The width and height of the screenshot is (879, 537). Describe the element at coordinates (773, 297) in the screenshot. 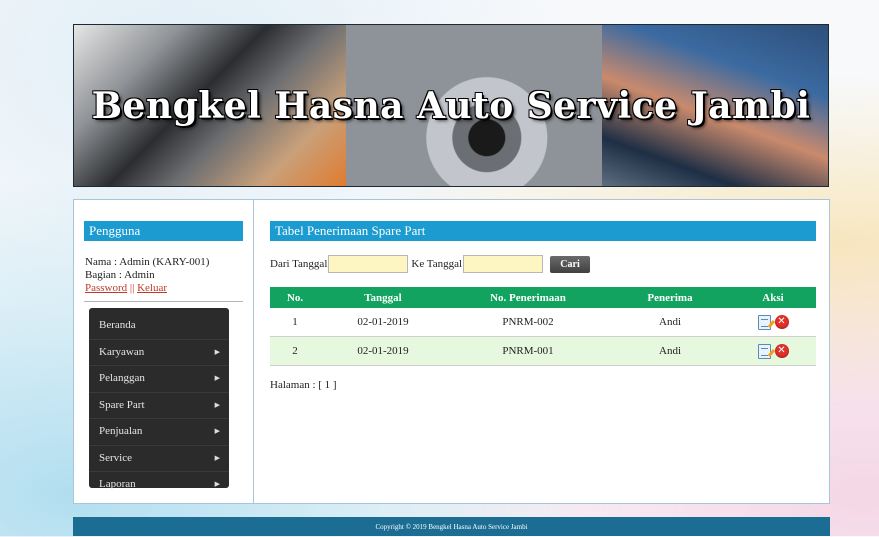

I see `col-header-aksi: Aksi` at that location.